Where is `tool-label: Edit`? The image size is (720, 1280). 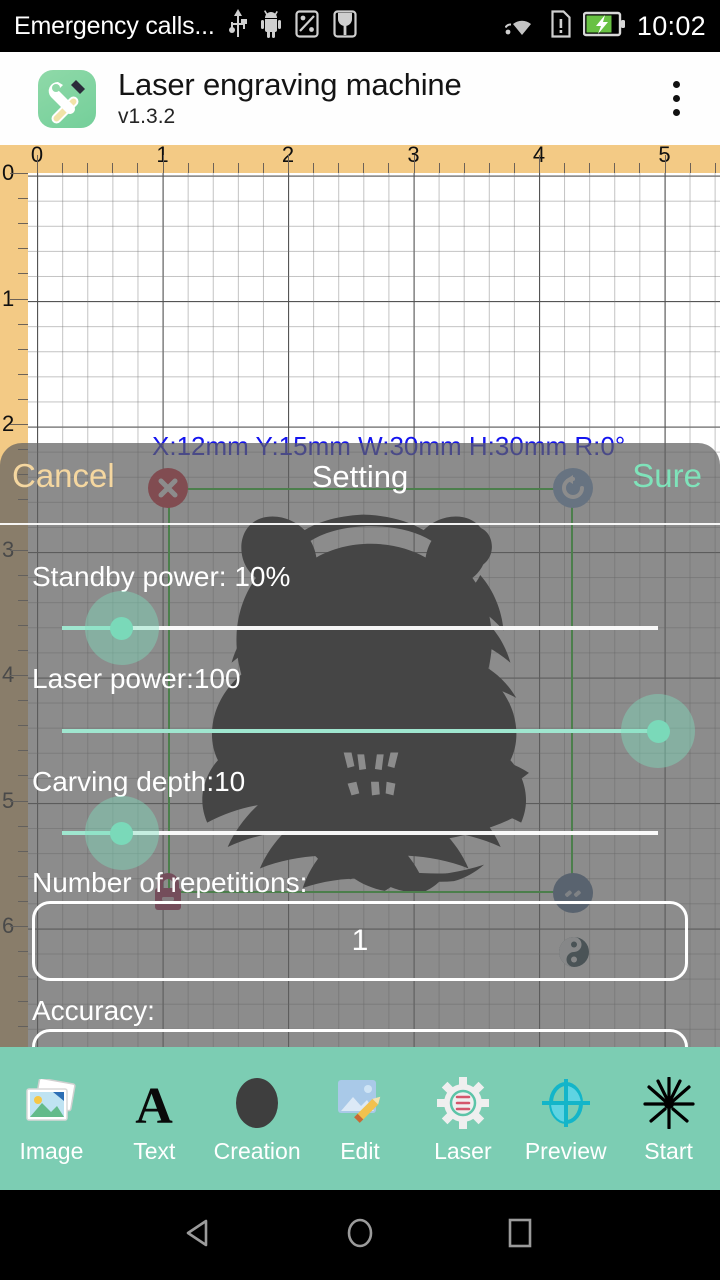 tool-label: Edit is located at coordinates (360, 1150).